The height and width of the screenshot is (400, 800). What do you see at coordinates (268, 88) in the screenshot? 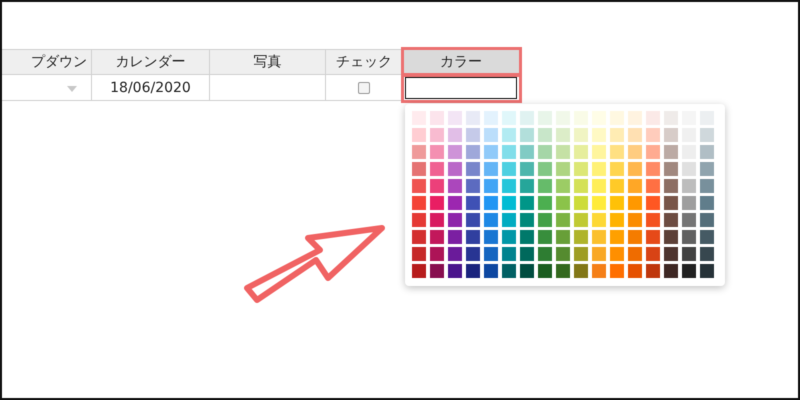
I see `photo-cell` at bounding box center [268, 88].